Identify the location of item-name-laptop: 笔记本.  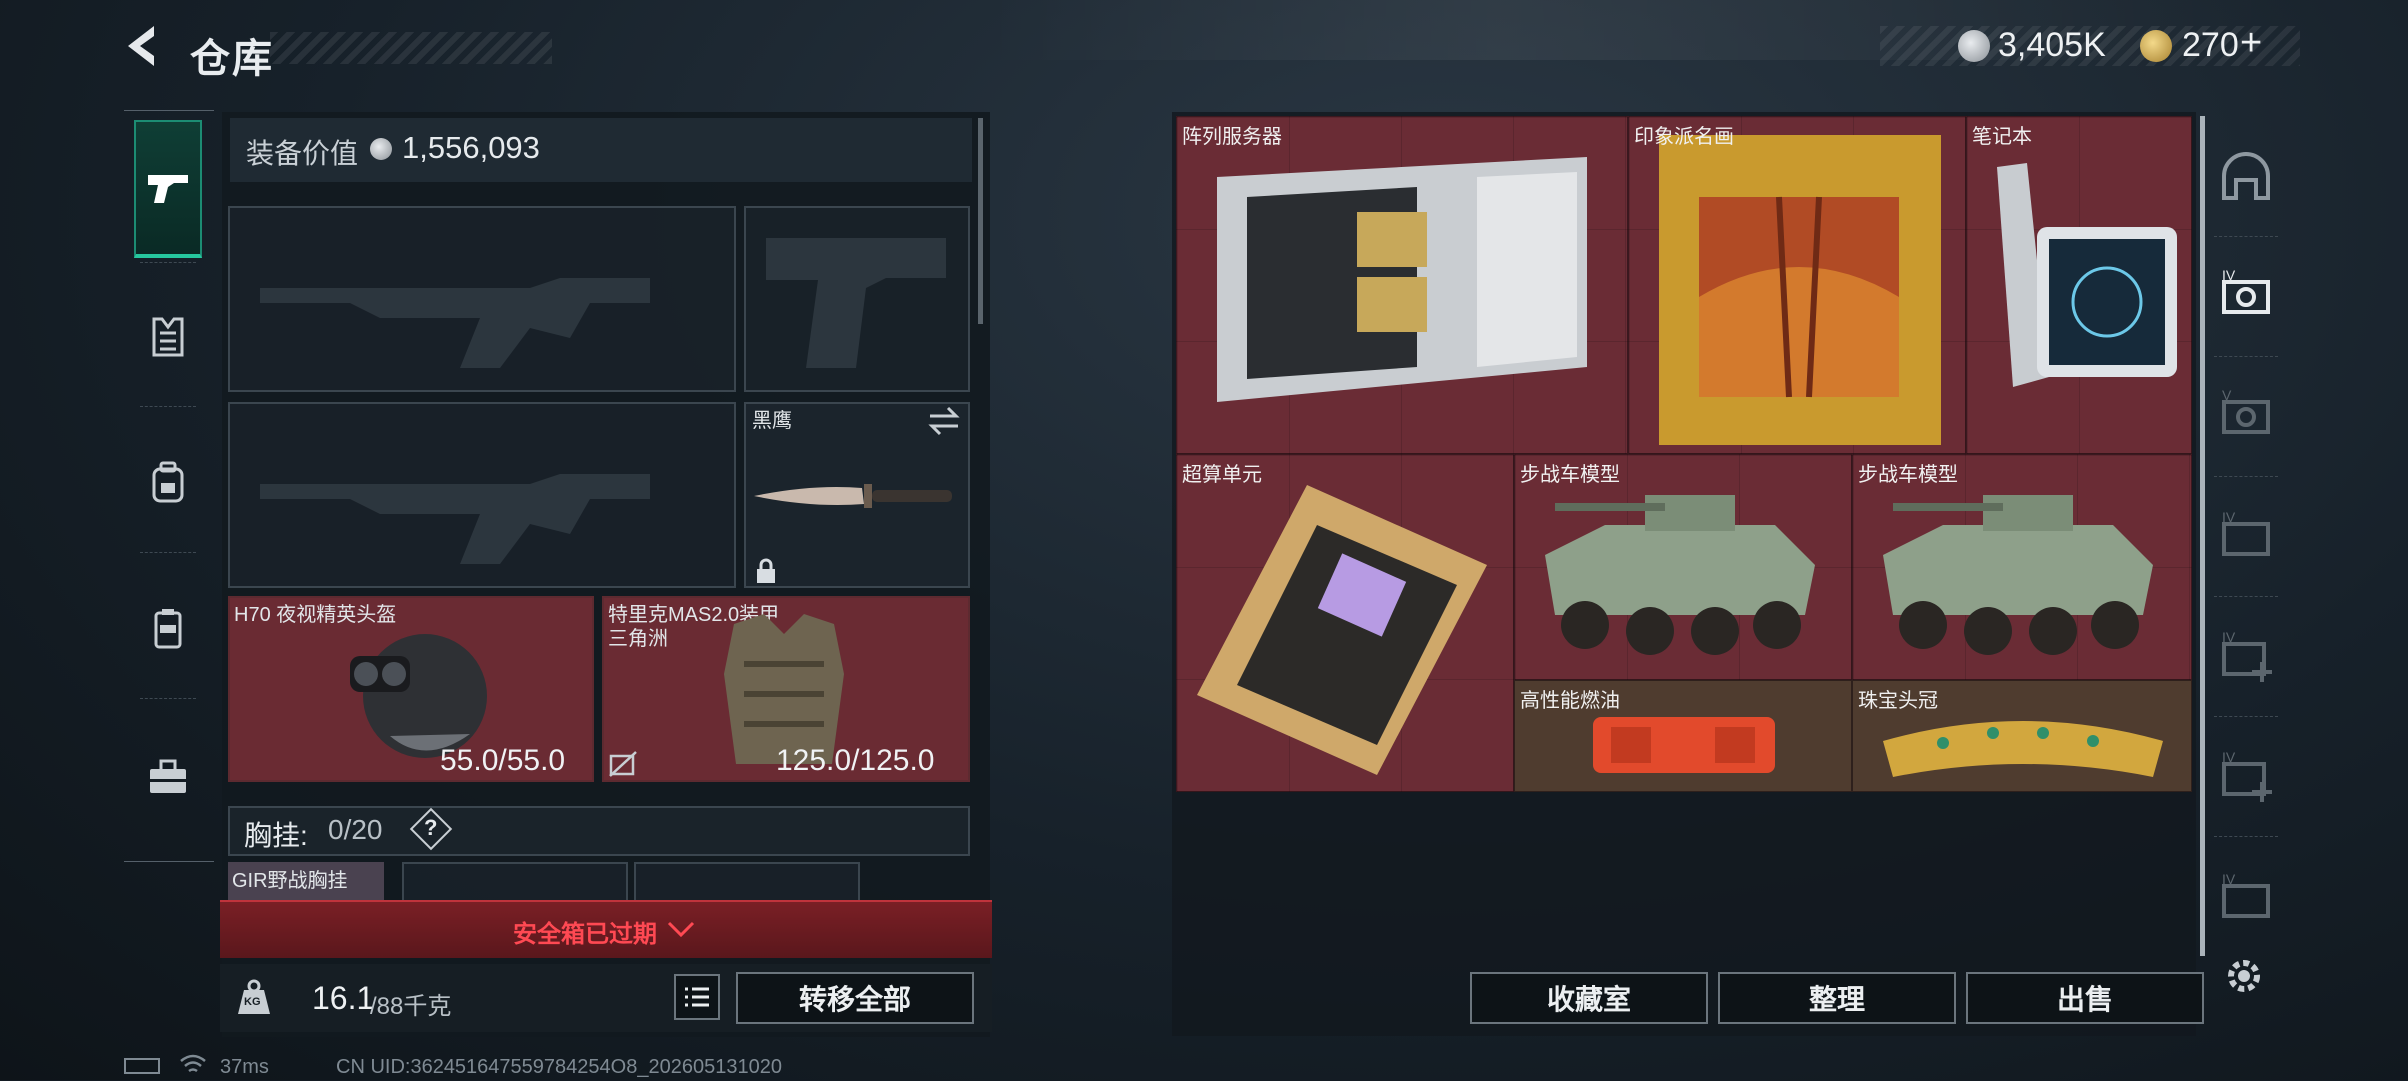
(2002, 137).